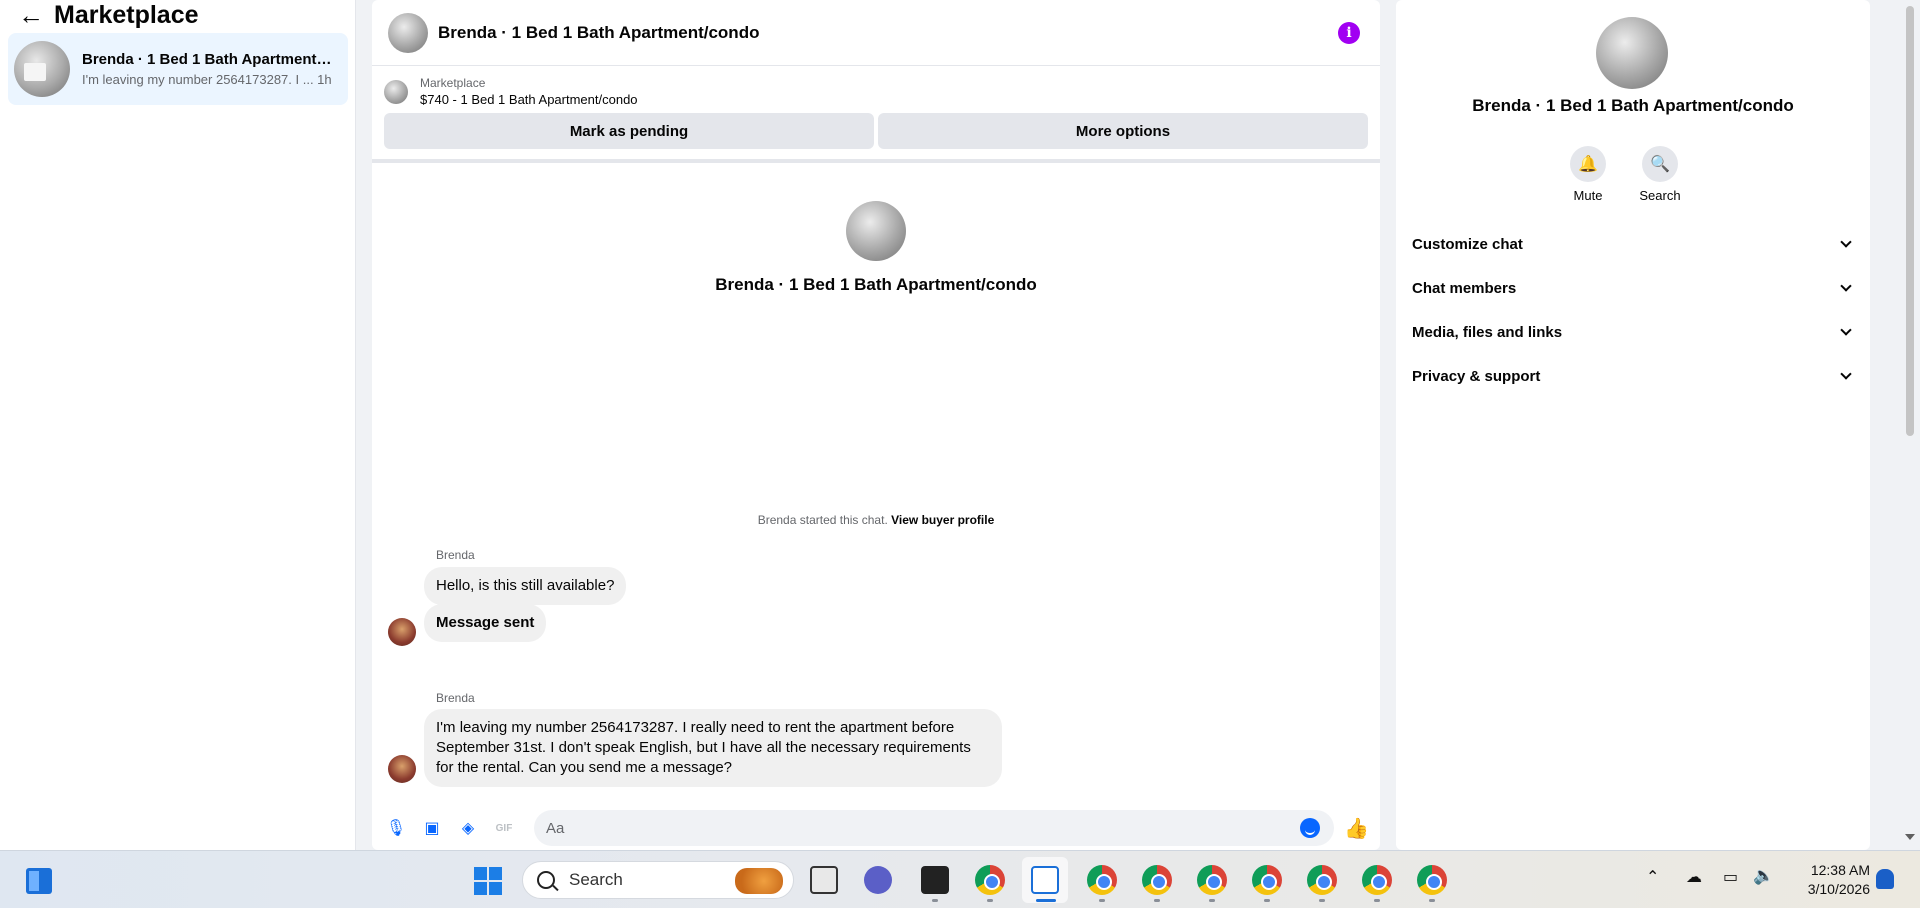  What do you see at coordinates (1588, 174) in the screenshot?
I see `mute-button: 🔔 Mute` at bounding box center [1588, 174].